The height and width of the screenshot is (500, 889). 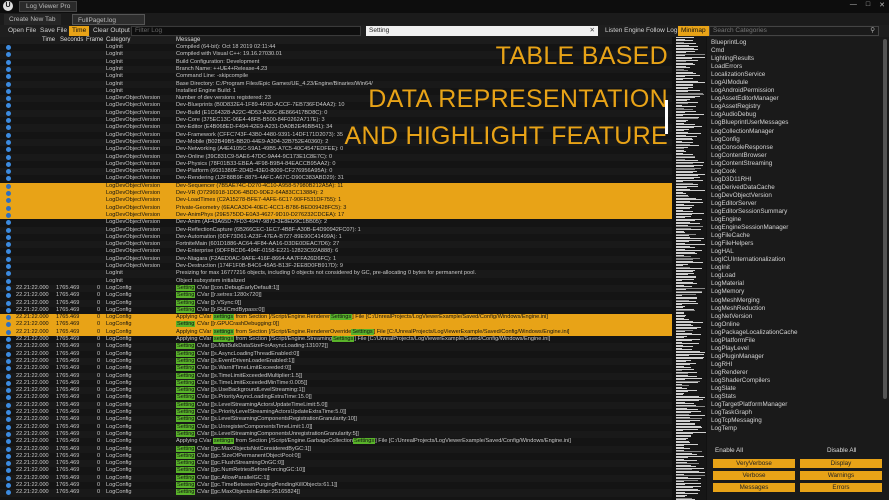 What do you see at coordinates (793, 91) in the screenshot?
I see `category-item: LogAndroidPermission` at bounding box center [793, 91].